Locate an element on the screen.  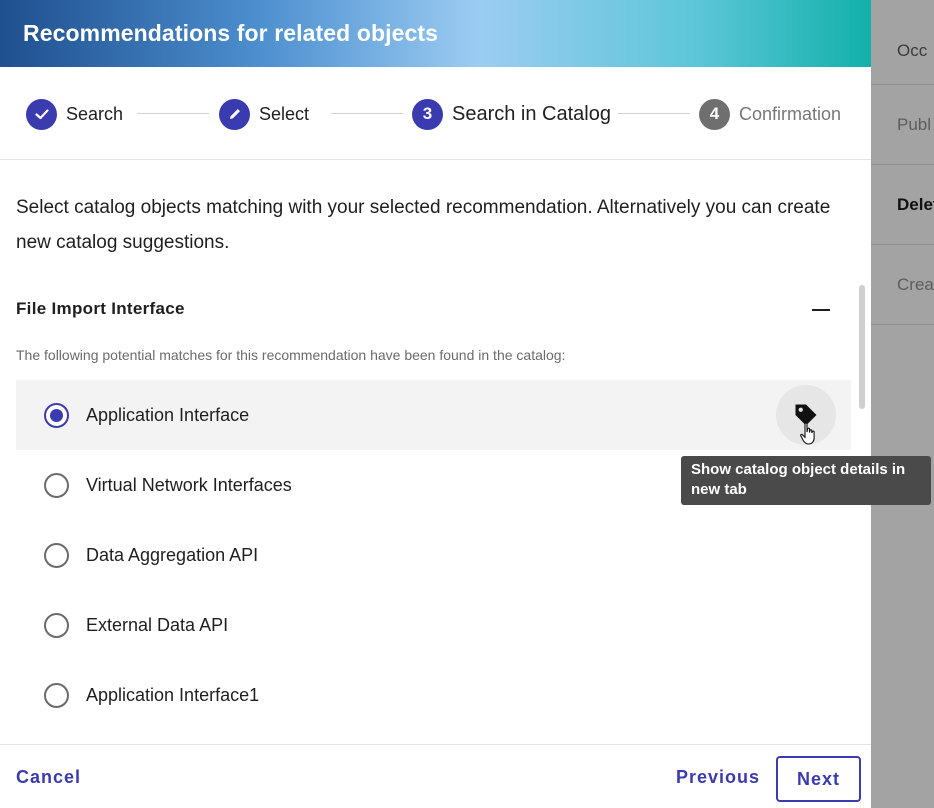
background-row: Crea is located at coordinates (902, 285).